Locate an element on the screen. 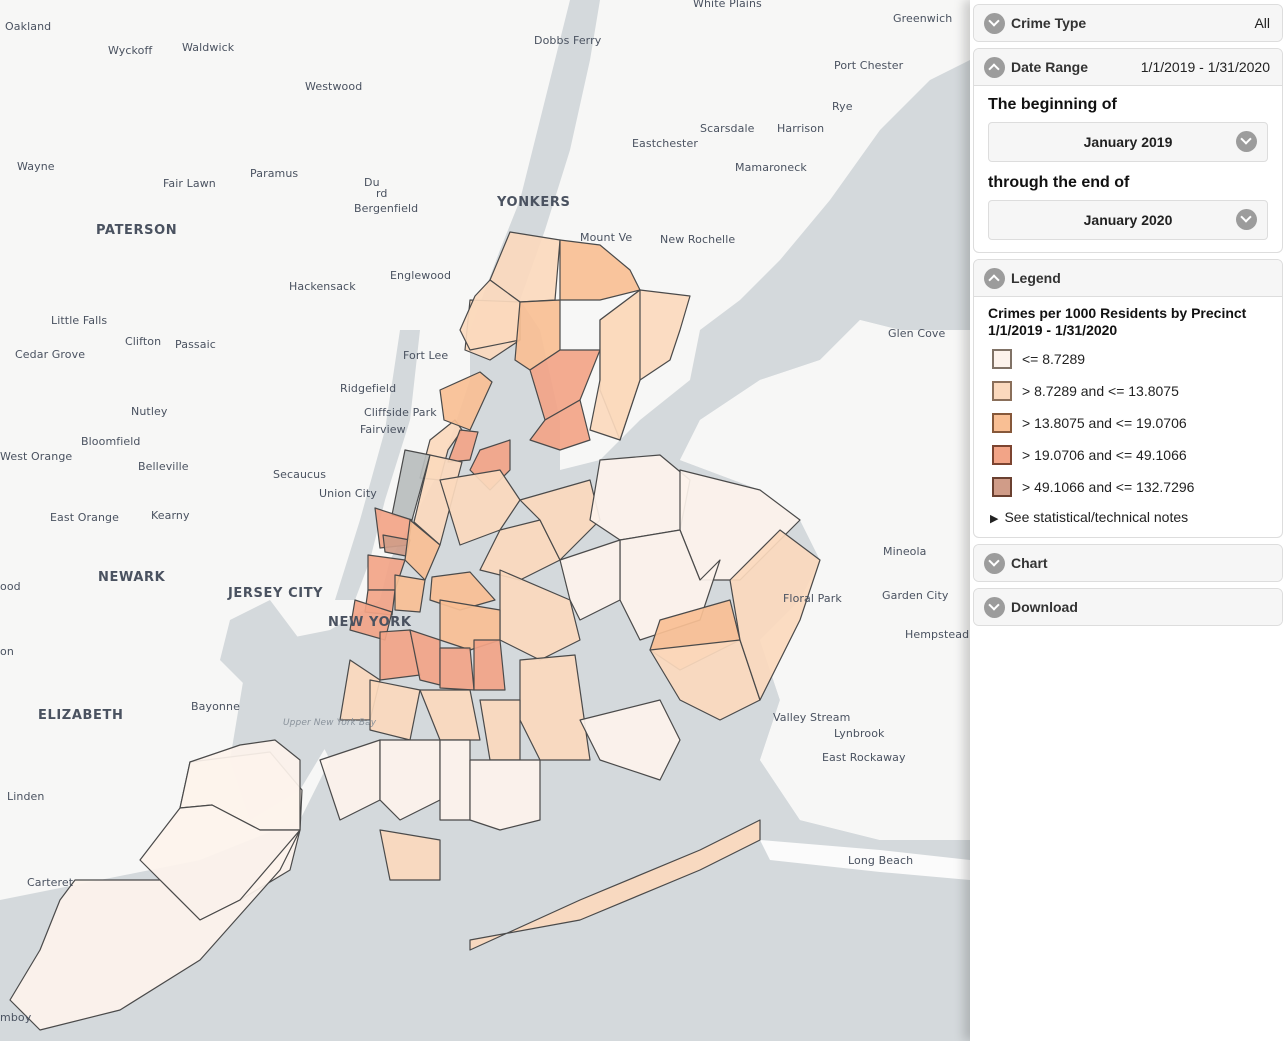 The image size is (1285, 1041). place-label: Valley Stream is located at coordinates (812, 717).